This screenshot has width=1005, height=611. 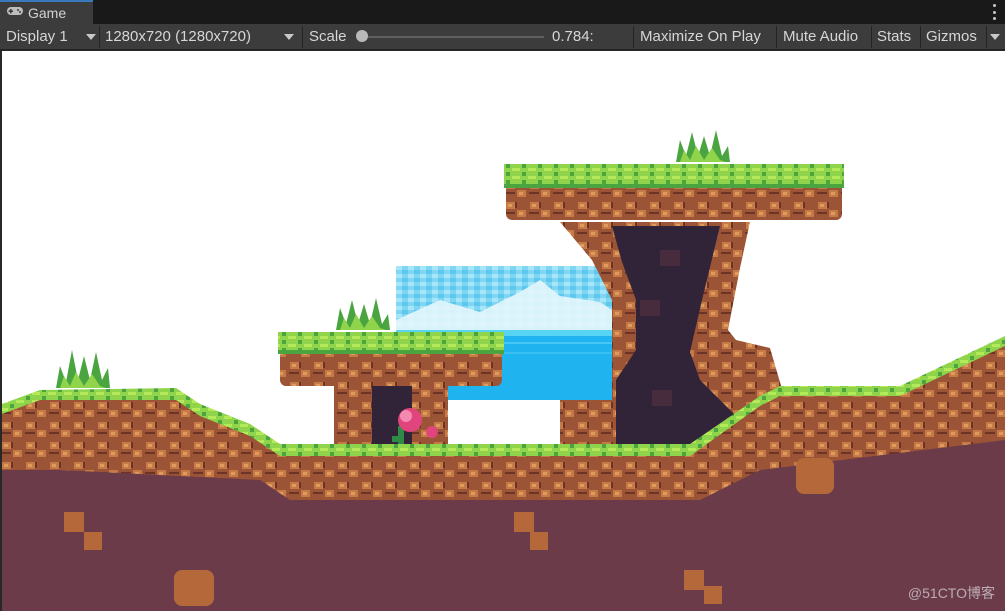 I want to click on stats-button: Stats, so click(x=894, y=36).